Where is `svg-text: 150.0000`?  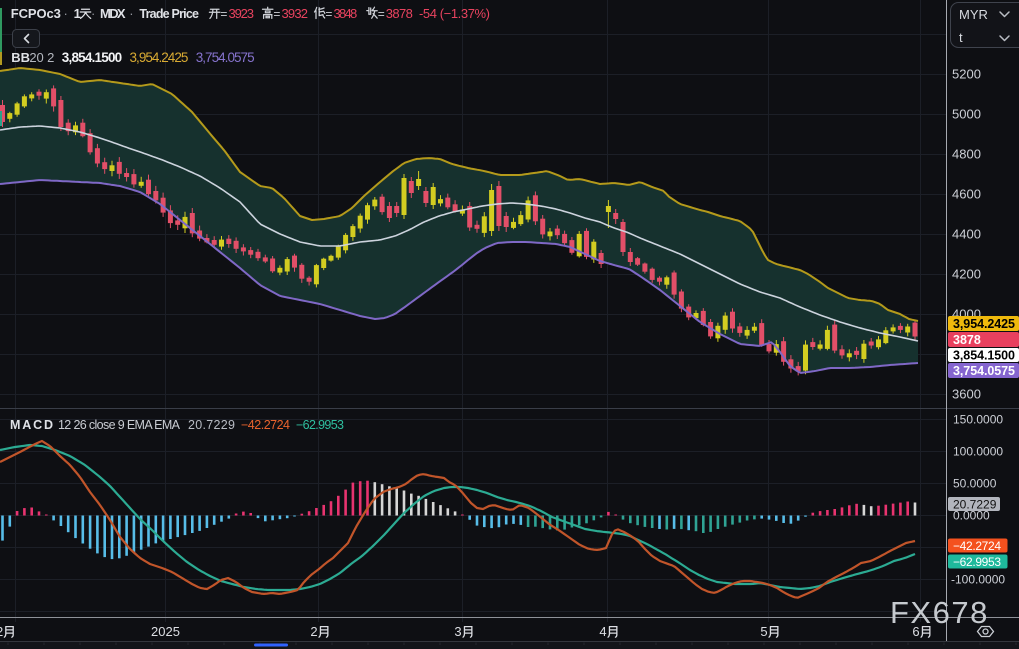 svg-text: 150.0000 is located at coordinates (978, 420).